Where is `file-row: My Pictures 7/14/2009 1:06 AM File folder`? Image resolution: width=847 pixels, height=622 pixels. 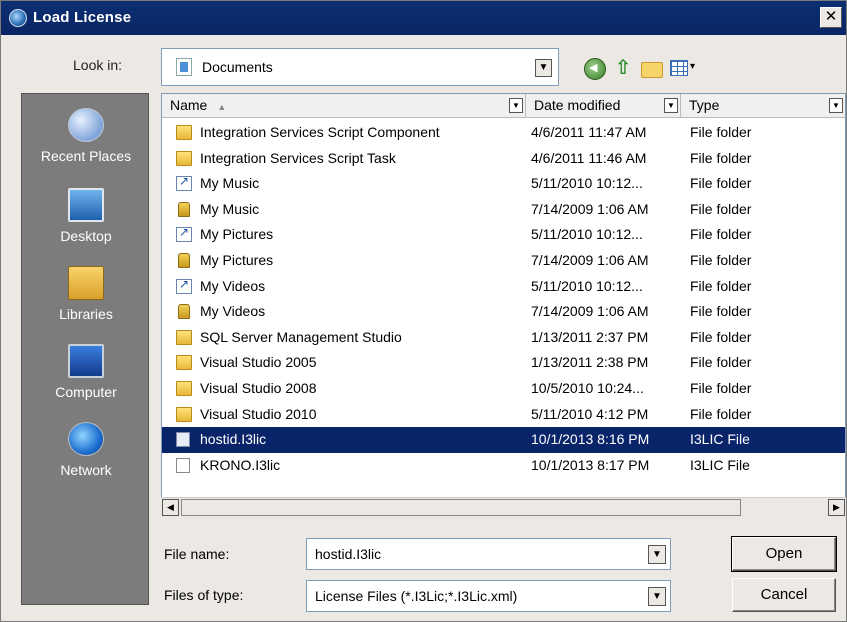
file-row: My Pictures 7/14/2009 1:06 AM File folder is located at coordinates (503, 261).